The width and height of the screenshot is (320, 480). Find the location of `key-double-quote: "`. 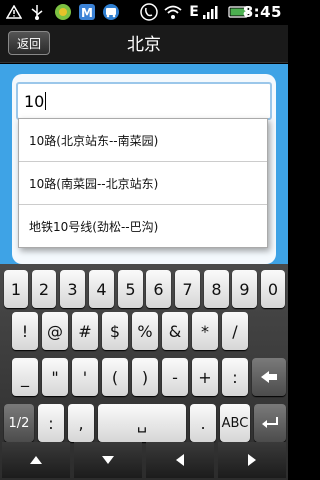

key-double-quote: " is located at coordinates (55, 377).